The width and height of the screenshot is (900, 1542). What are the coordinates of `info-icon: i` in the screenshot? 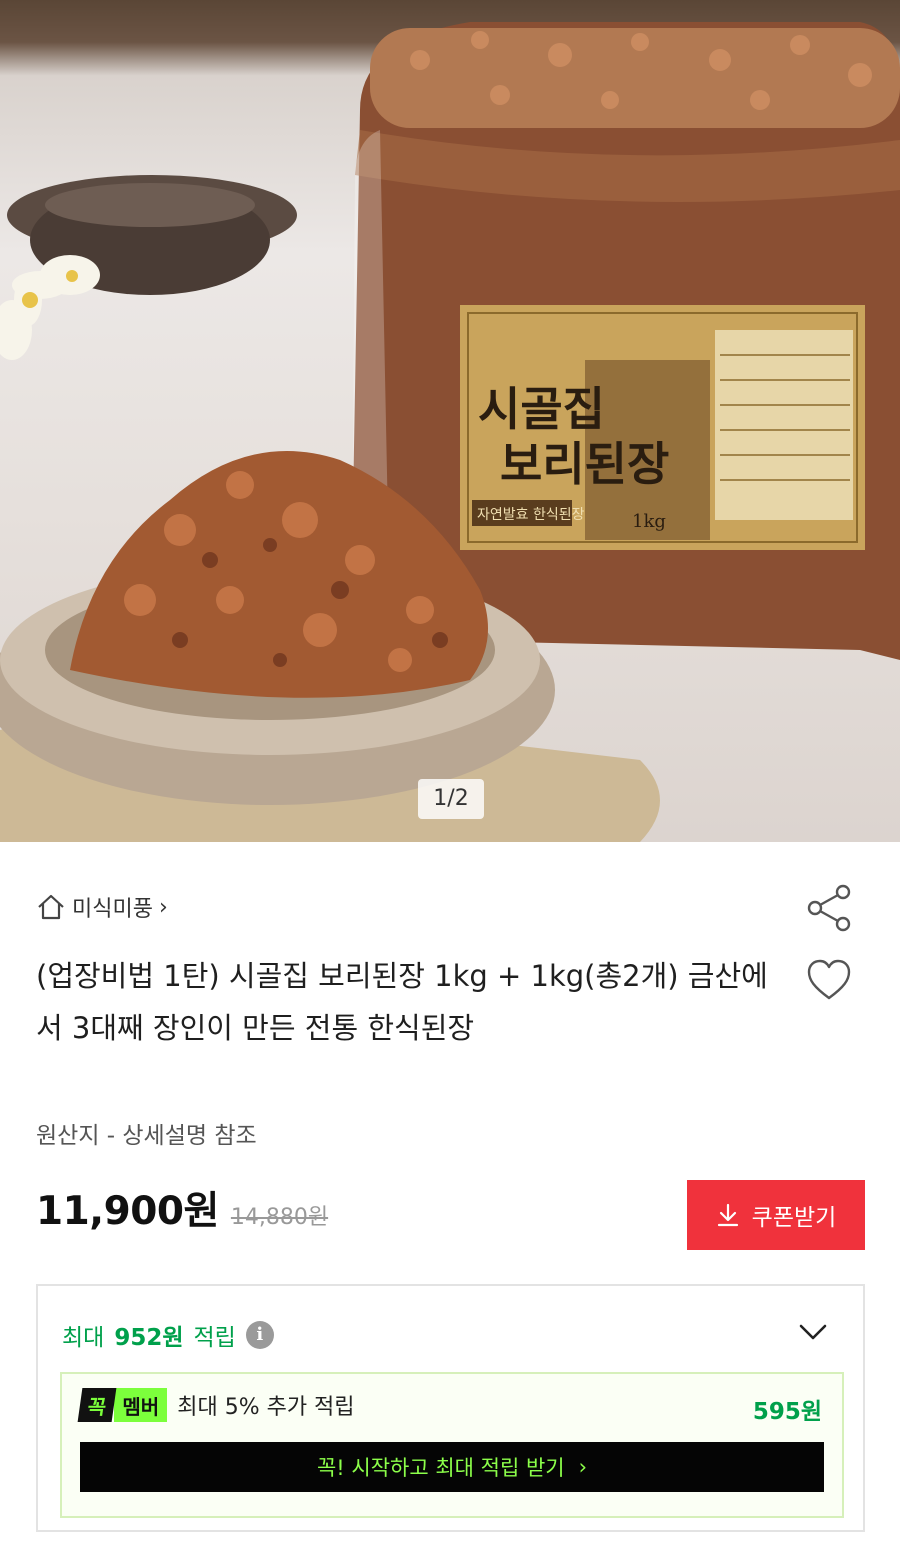 It's located at (259, 1335).